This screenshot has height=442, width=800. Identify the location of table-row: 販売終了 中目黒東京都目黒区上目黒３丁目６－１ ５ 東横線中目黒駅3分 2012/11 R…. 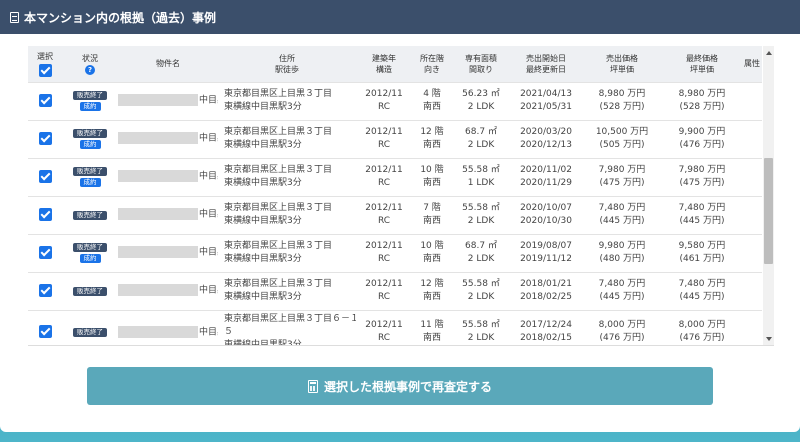
(395, 327).